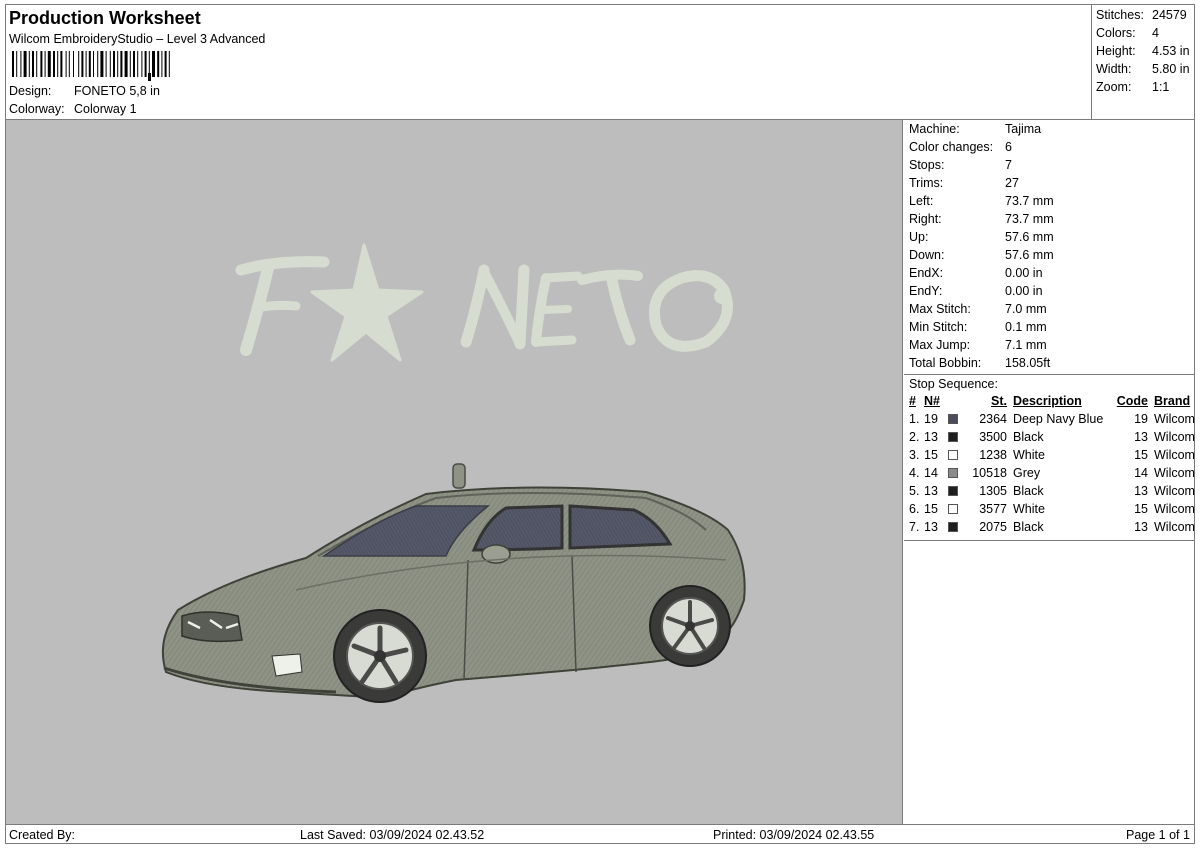 The height and width of the screenshot is (848, 1200). Describe the element at coordinates (914, 527) in the screenshot. I see `stop-number: 7.` at that location.